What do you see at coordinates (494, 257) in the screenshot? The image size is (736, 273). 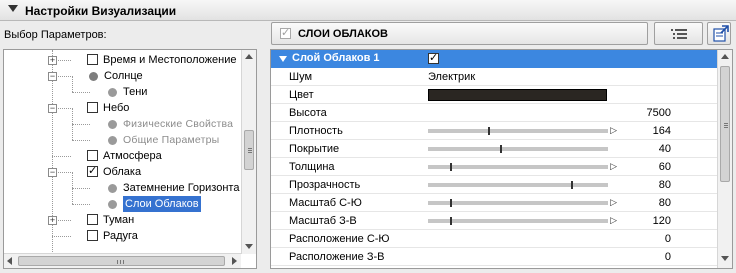 I see `property-row: Расположение З-В 0` at bounding box center [494, 257].